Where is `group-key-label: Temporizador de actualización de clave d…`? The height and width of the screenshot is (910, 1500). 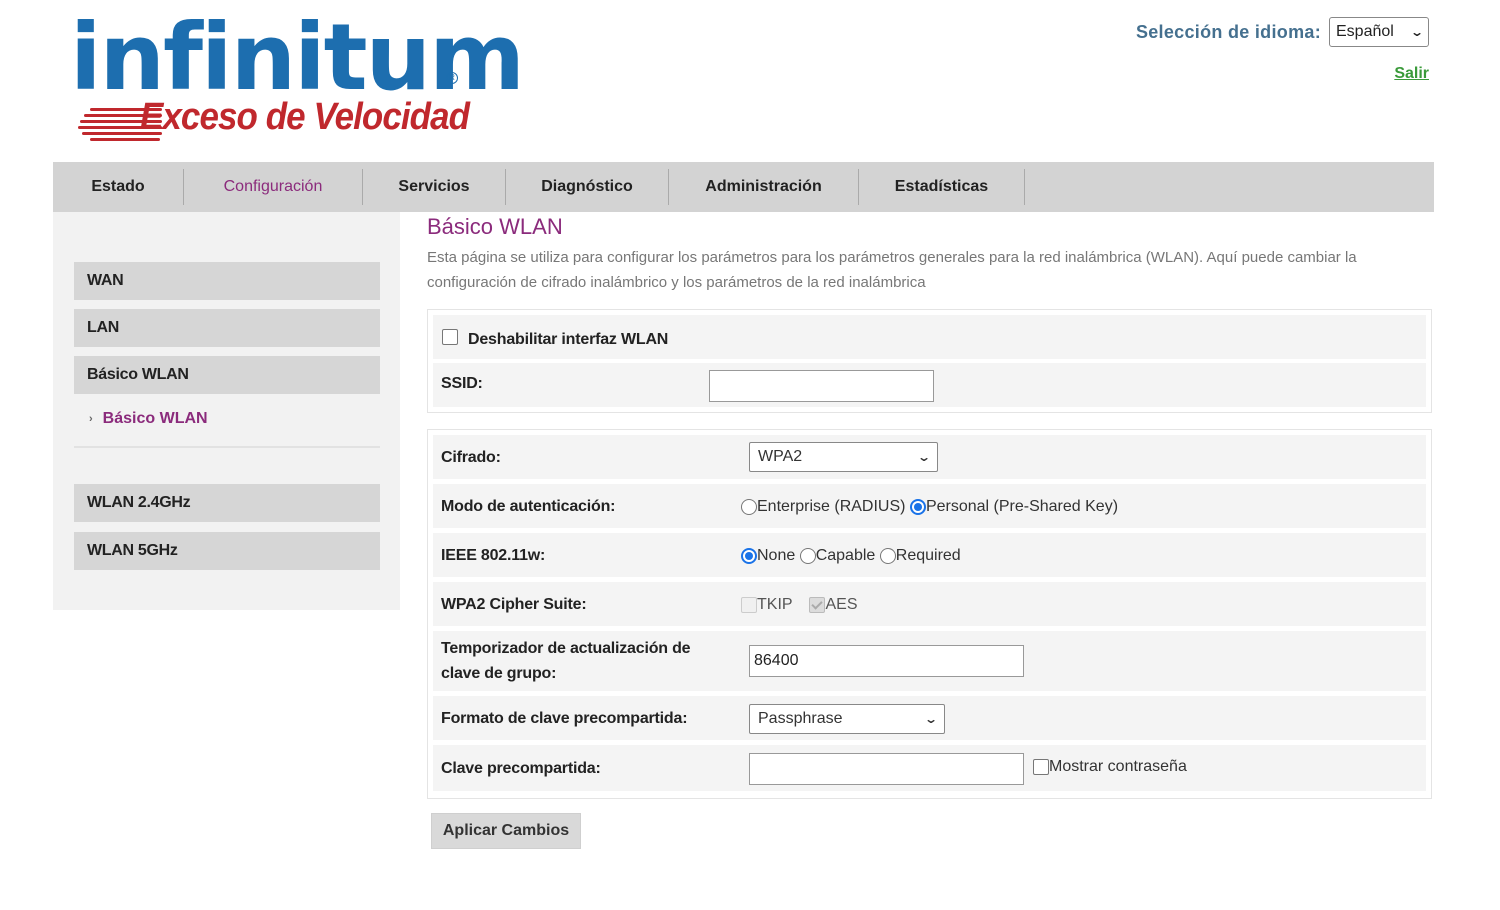
group-key-label: Temporizador de actualización de clave d… is located at coordinates (566, 661).